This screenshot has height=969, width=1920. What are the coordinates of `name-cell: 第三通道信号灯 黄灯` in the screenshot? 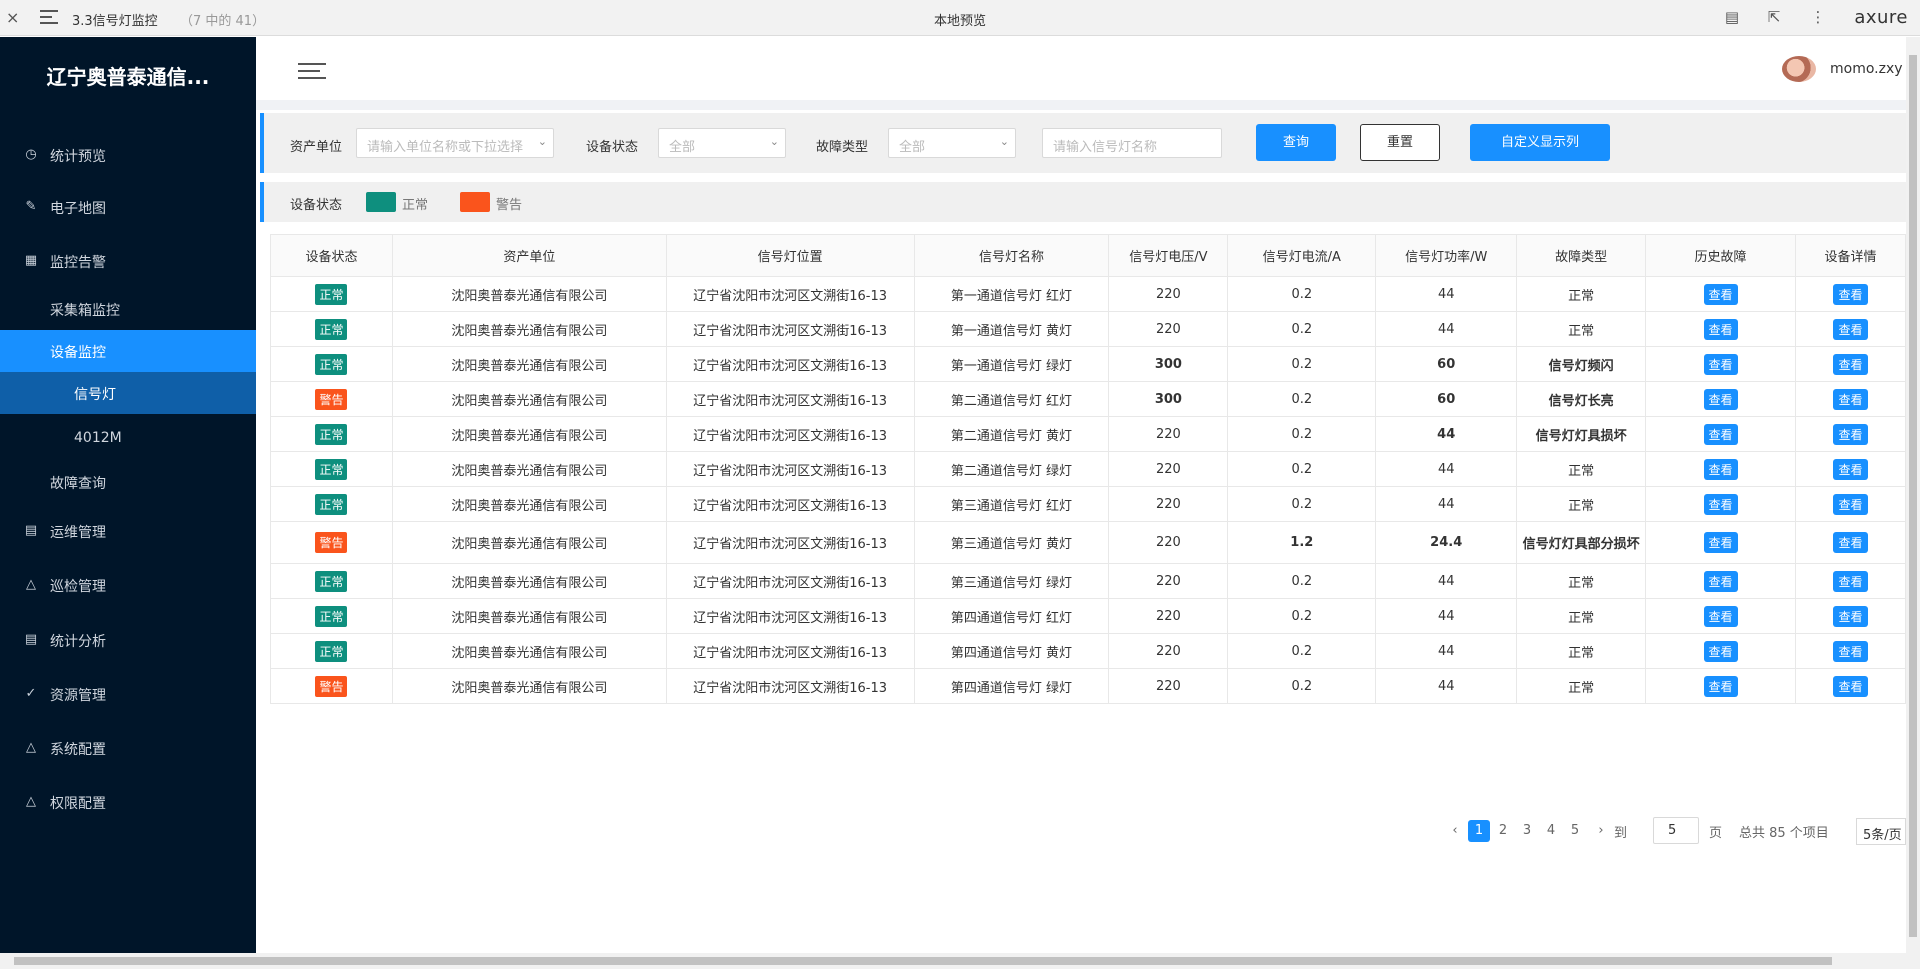 It's located at (1012, 542).